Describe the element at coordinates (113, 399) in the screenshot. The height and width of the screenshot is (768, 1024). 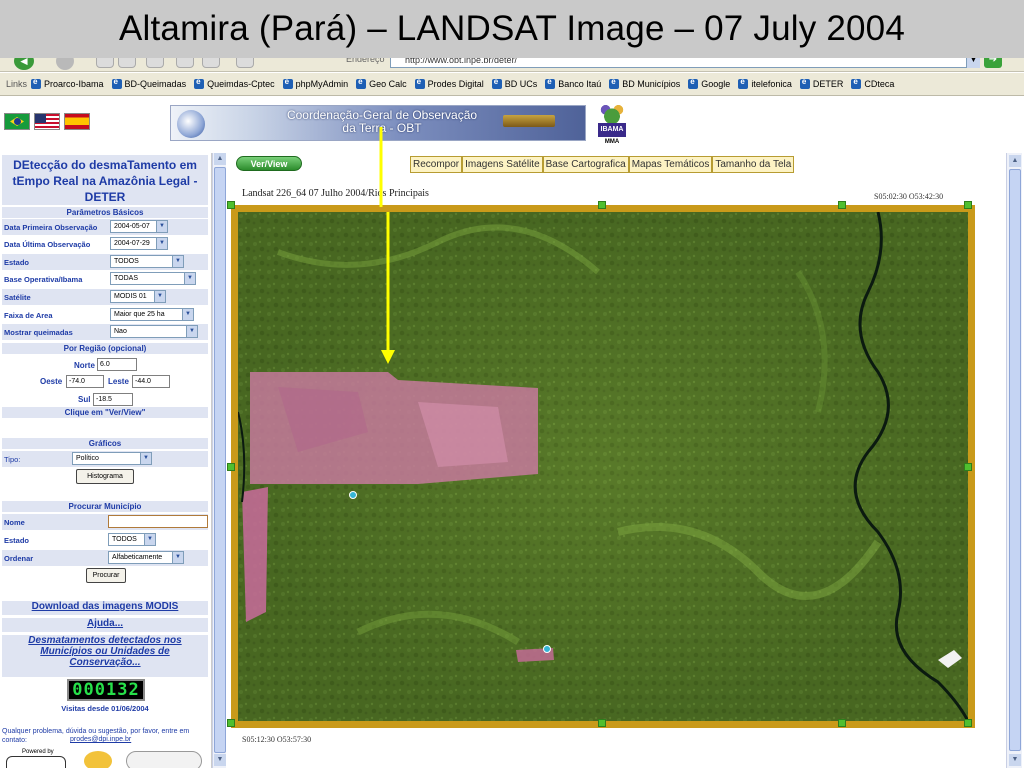
I see `sul-input: -18.5` at that location.